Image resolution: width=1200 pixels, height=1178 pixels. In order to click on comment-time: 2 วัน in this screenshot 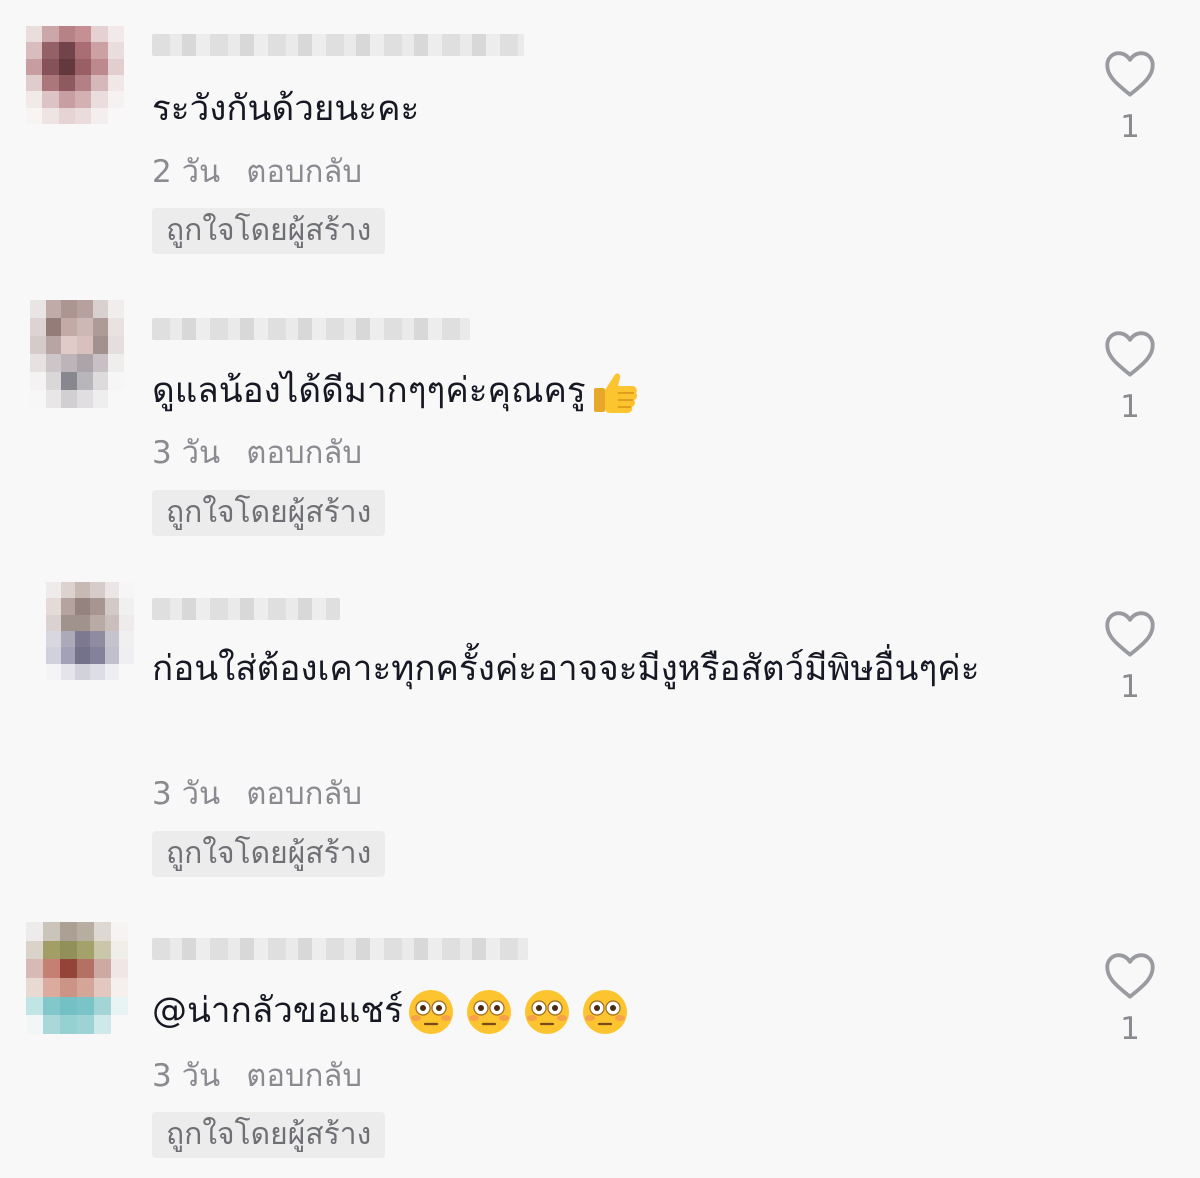, I will do `click(186, 172)`.